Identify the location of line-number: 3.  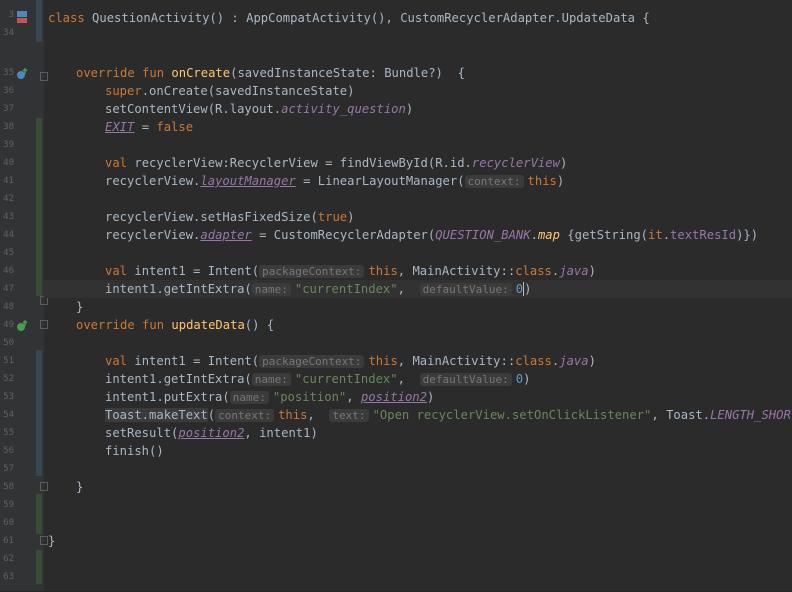
(11, 15).